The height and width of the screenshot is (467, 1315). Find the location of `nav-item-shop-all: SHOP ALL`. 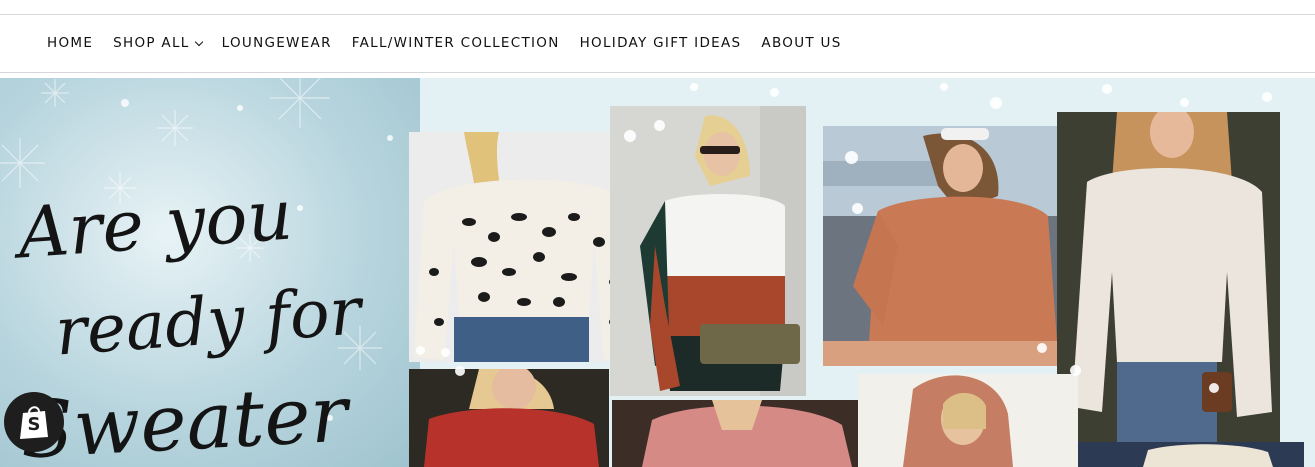

nav-item-shop-all: SHOP ALL is located at coordinates (158, 43).